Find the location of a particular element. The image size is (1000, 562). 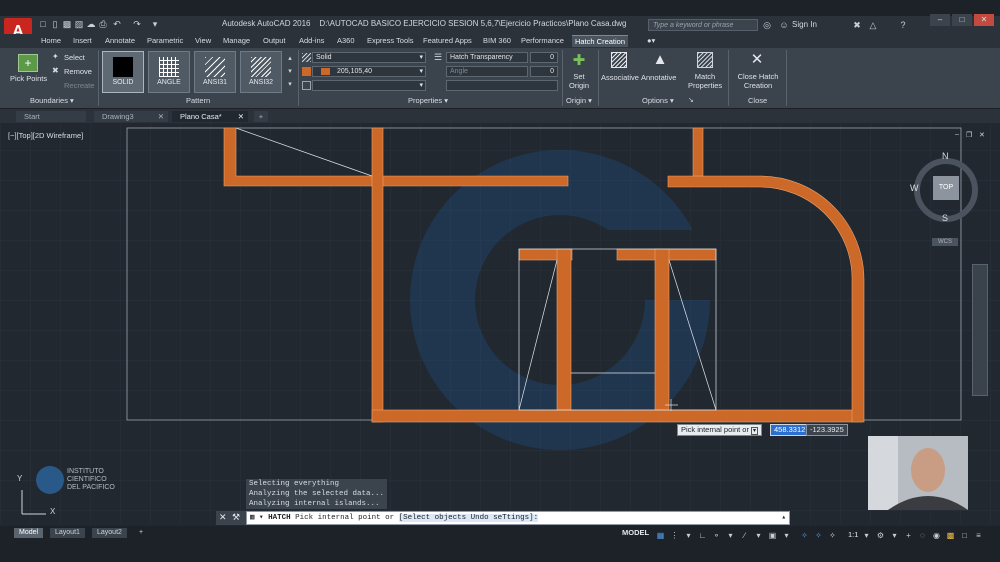

customize-wrench-icon: ⚒ is located at coordinates (236, 517).